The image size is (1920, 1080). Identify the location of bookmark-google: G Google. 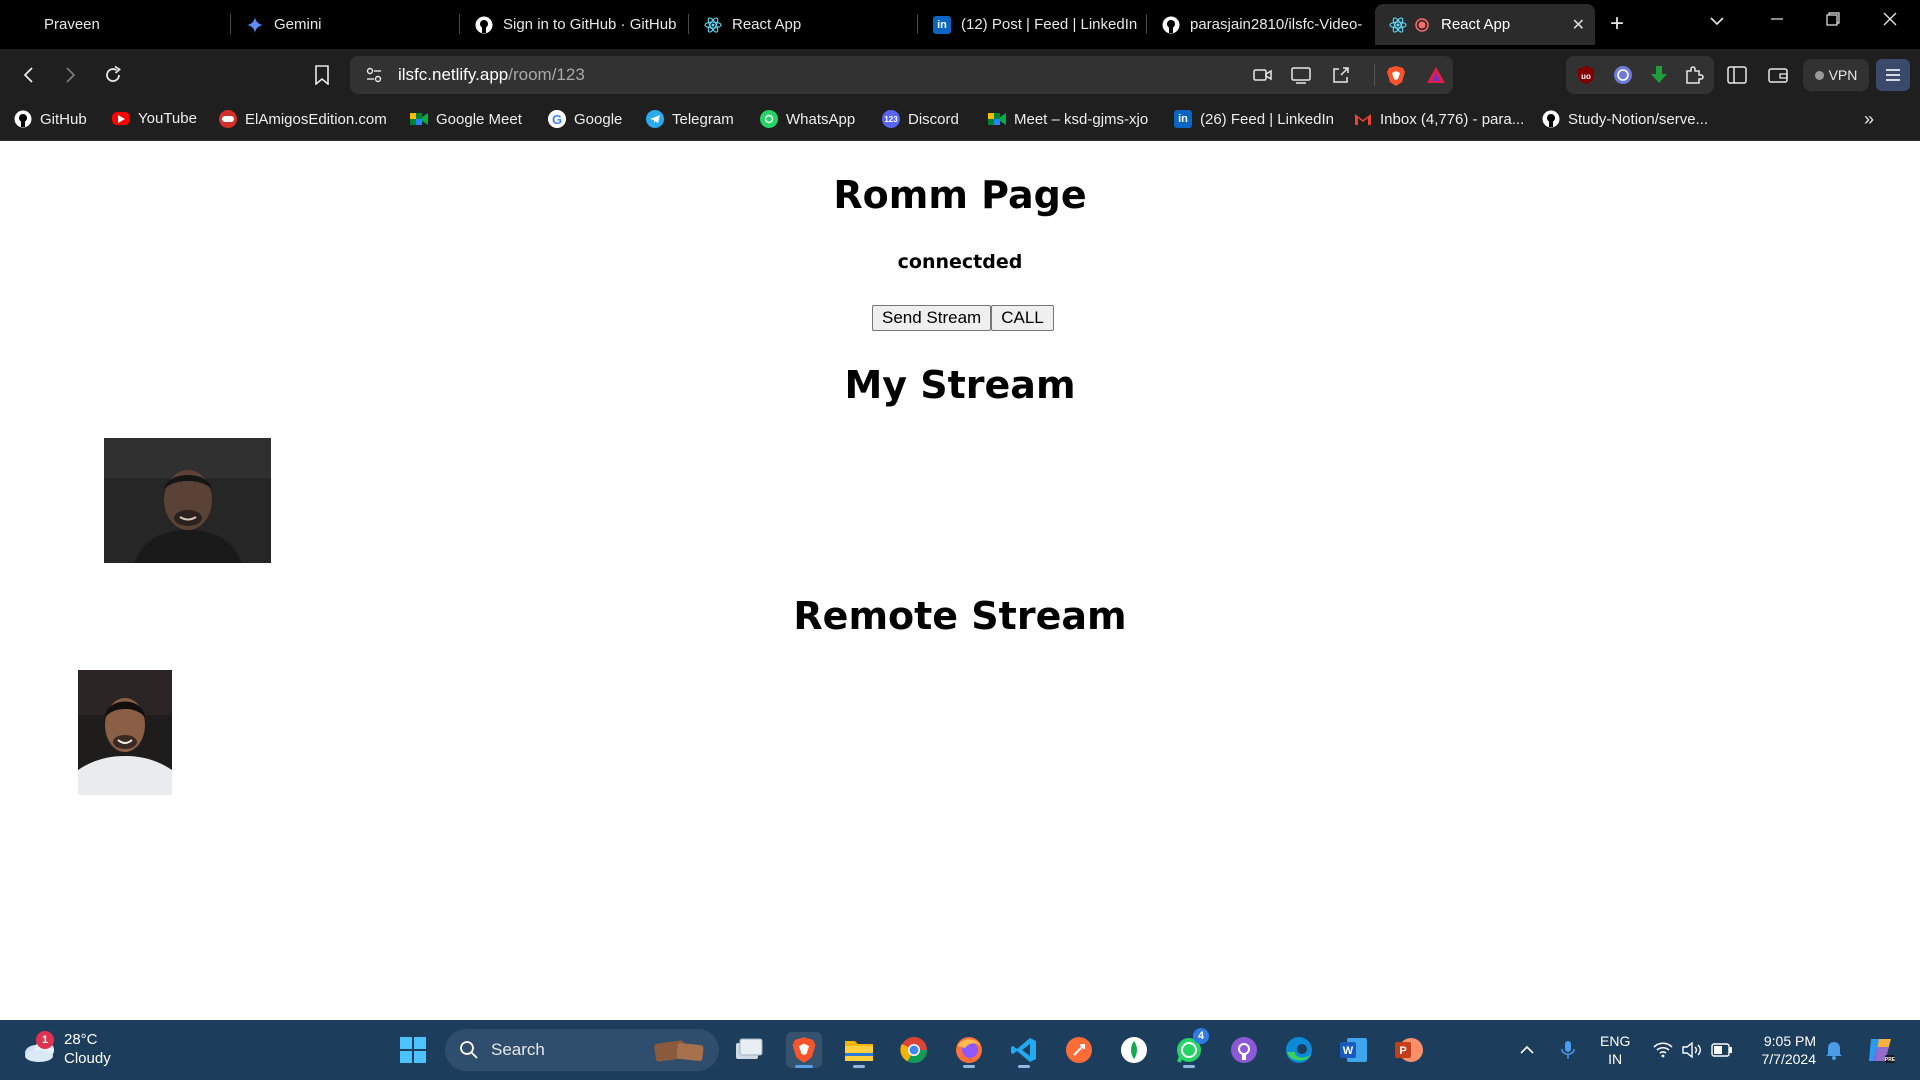
(585, 119).